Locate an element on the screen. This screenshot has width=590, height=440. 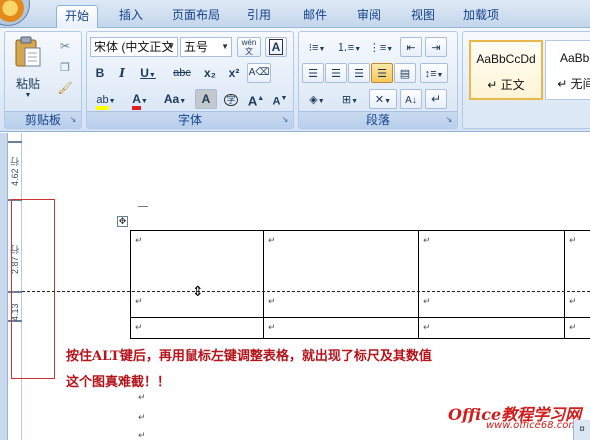
paragraph-group-label: 段落 is located at coordinates (378, 119).